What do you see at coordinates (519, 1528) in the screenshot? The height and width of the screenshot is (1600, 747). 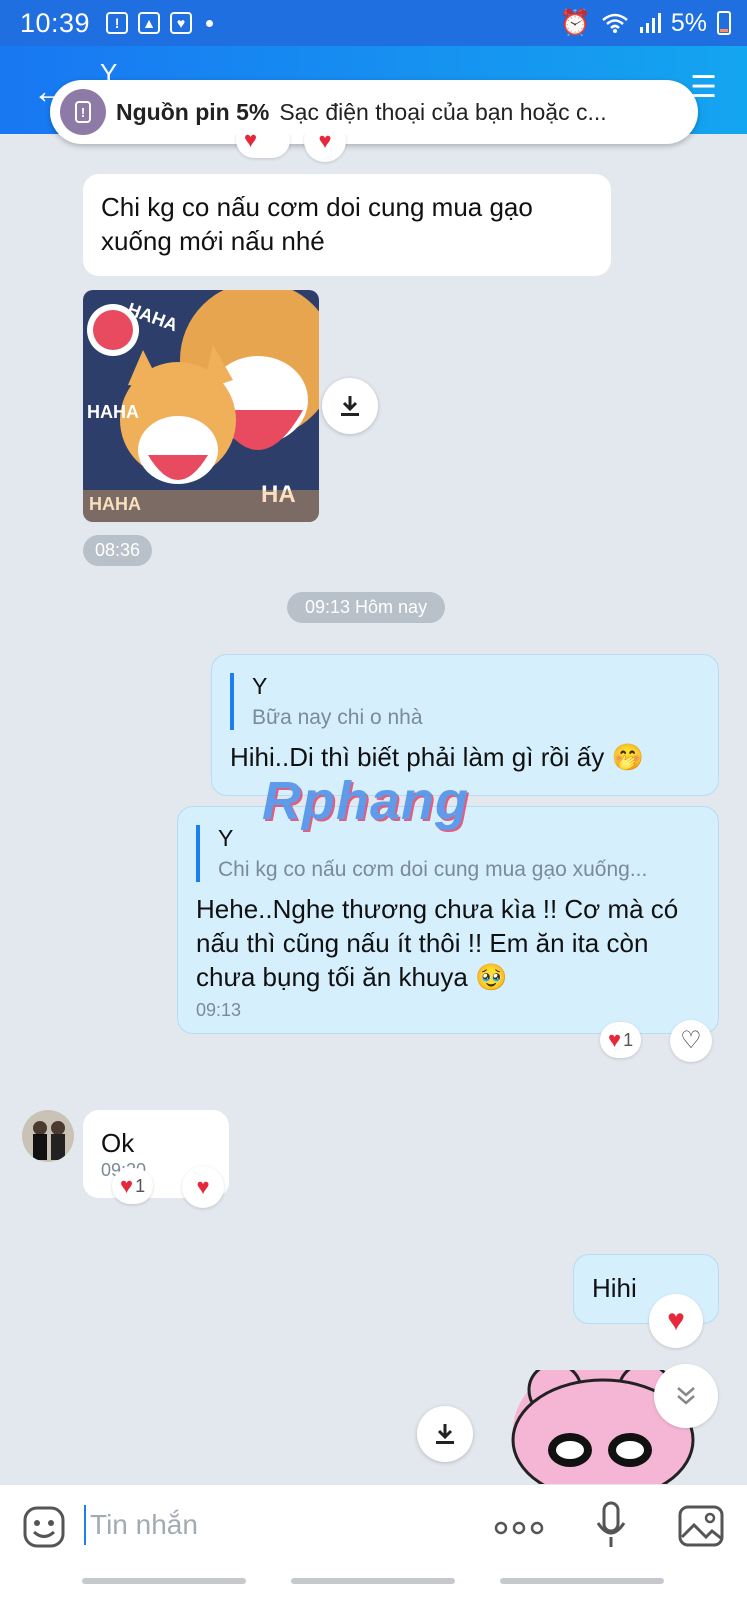 I see `more-icon` at bounding box center [519, 1528].